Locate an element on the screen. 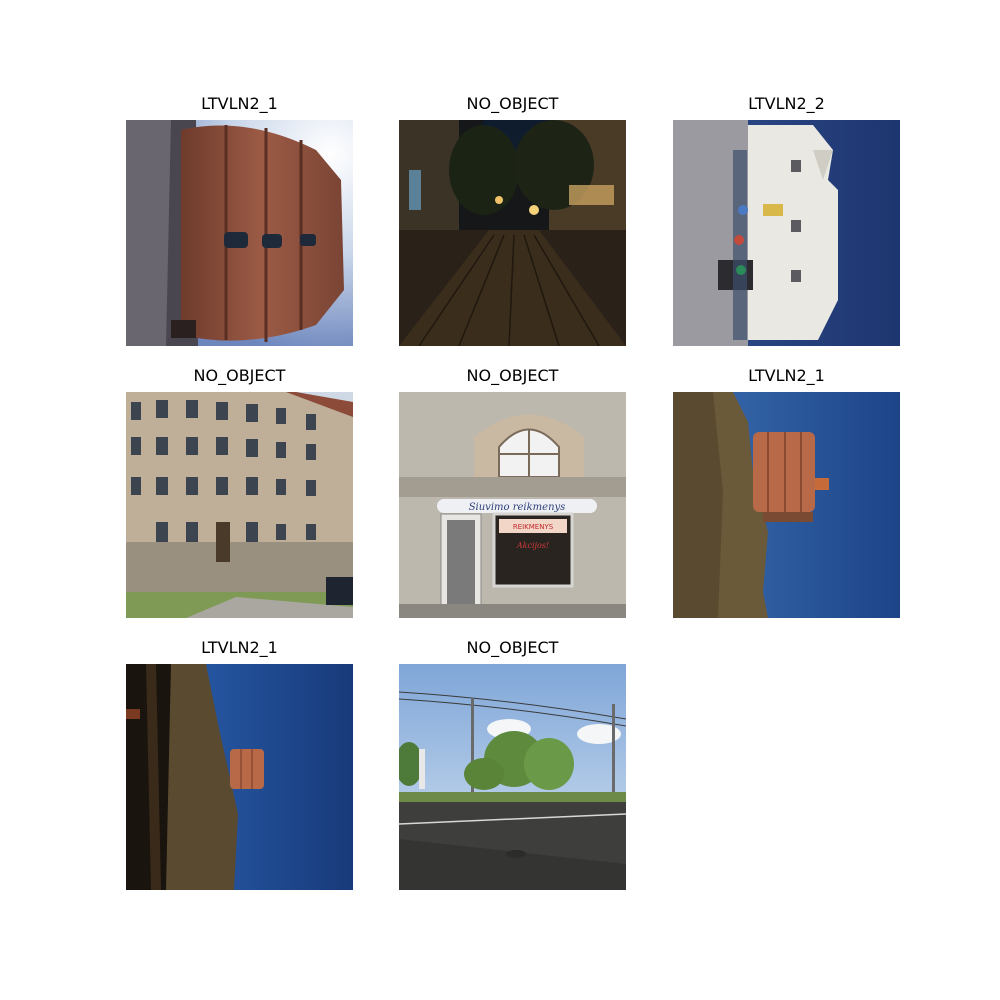  photo-rotated-white-building-crowd is located at coordinates (786, 233).